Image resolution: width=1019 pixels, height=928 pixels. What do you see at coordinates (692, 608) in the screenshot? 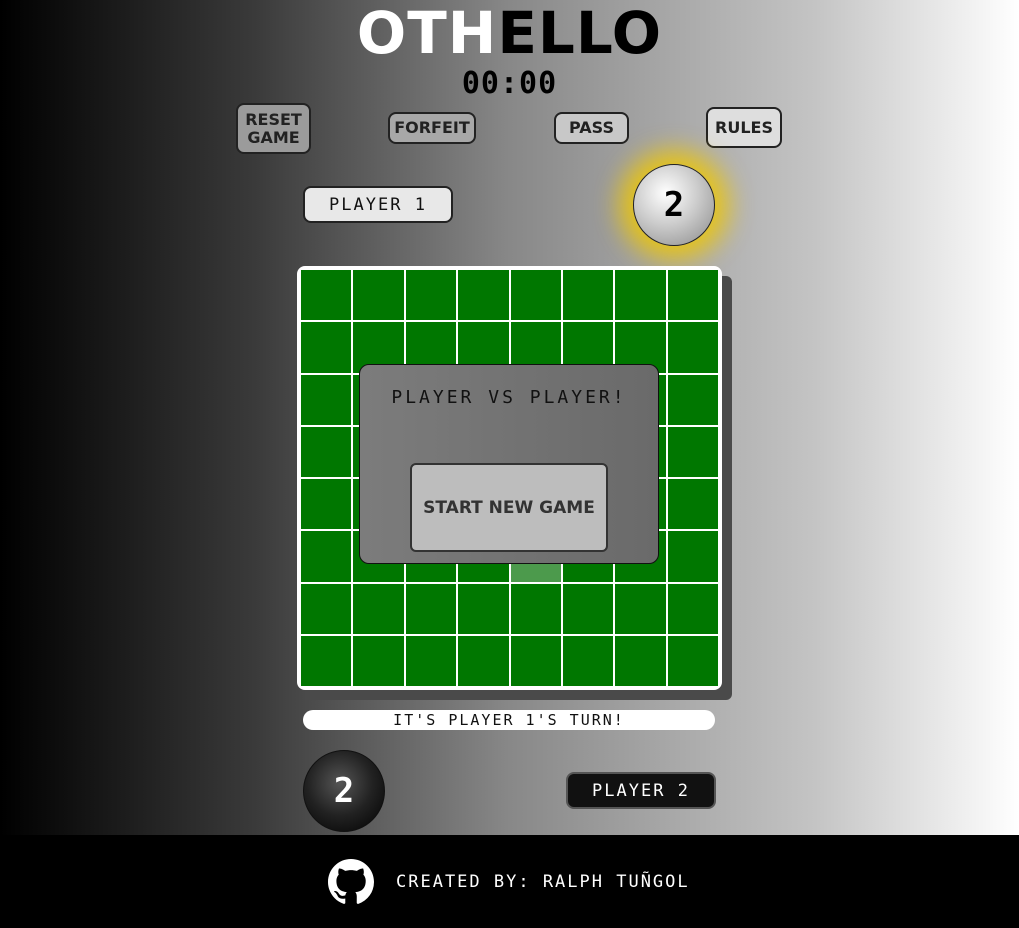
I see `board-cell-r6-c7` at bounding box center [692, 608].